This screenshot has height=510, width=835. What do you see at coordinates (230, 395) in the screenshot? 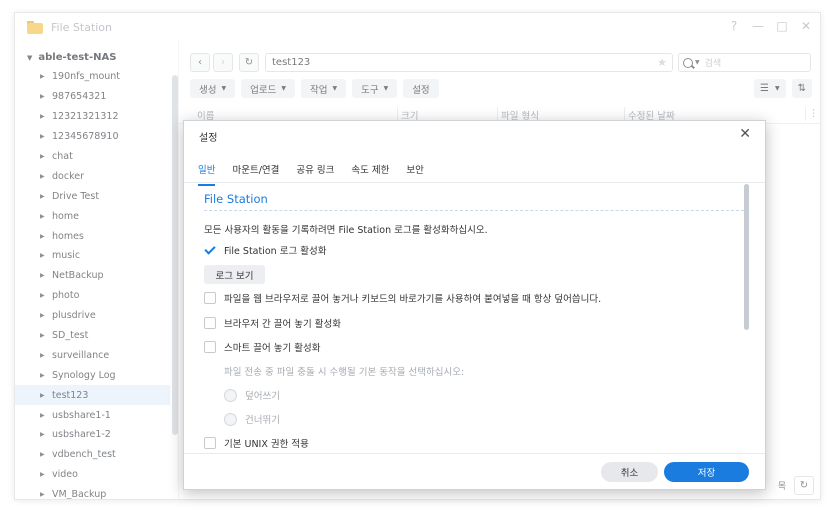
I see `overwrite-radio` at bounding box center [230, 395].